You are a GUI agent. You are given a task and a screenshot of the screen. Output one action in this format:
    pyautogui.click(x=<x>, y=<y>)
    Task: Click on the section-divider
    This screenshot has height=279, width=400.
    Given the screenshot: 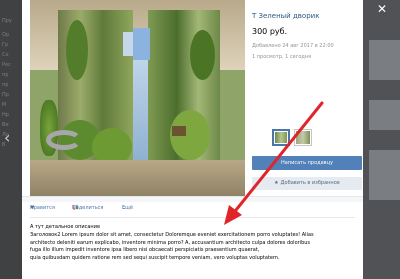 What is the action you would take?
    pyautogui.click(x=192, y=199)
    